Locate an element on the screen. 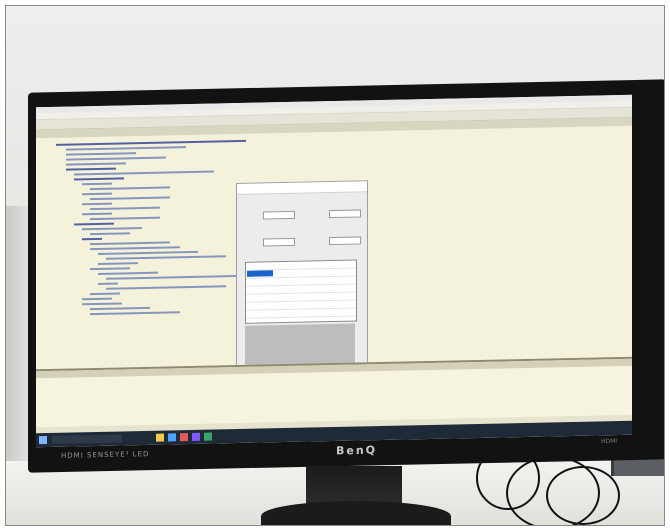 The height and width of the screenshot is (531, 670). monitor-brand-logo: BenQ is located at coordinates (357, 450).